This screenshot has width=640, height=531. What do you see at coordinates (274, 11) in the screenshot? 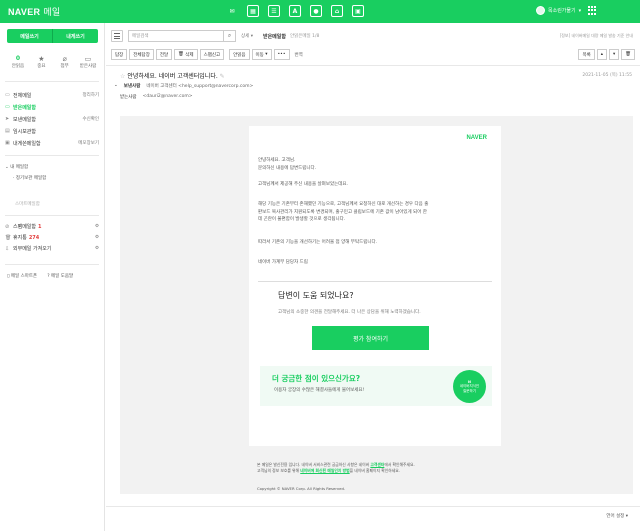
I see `contacts-icon: ☰` at bounding box center [274, 11].